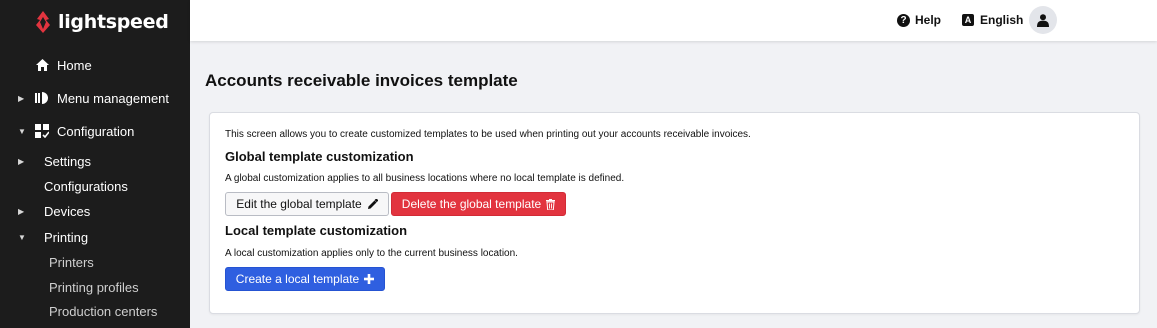 This screenshot has height=328, width=1157. What do you see at coordinates (71, 262) in the screenshot?
I see `sidebar-item-label: Printers` at bounding box center [71, 262].